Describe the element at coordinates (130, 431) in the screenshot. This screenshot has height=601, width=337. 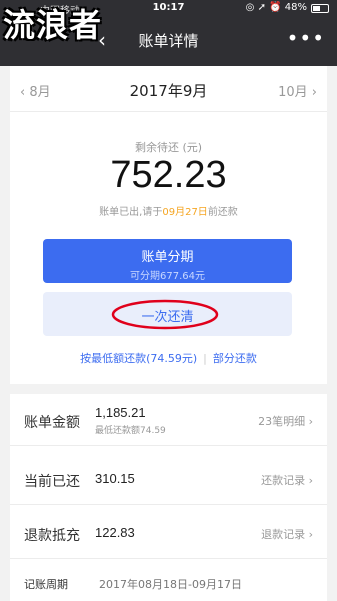
I see `row-sub: 最低还款额74.59` at that location.